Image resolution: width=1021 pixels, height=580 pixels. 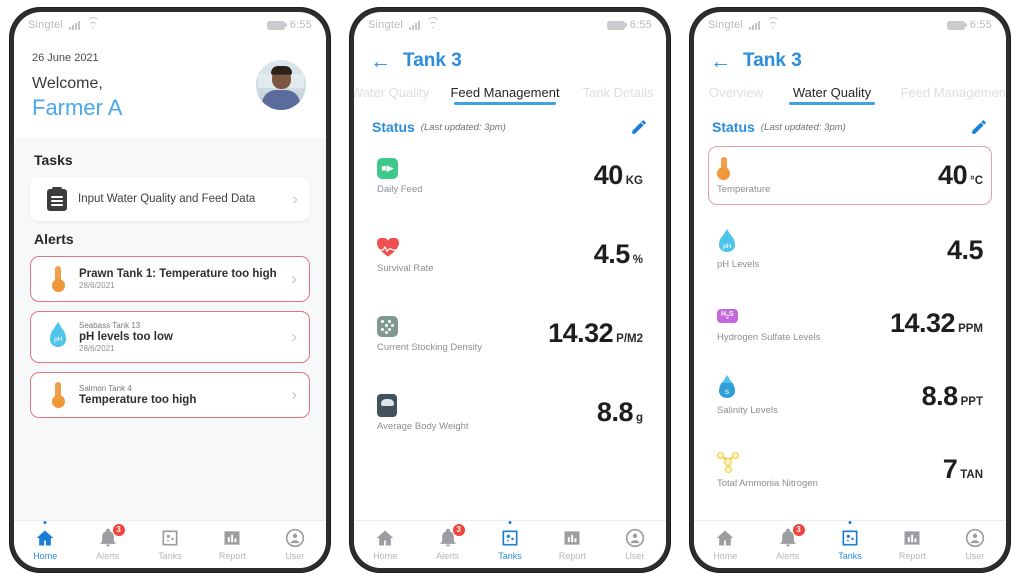 What do you see at coordinates (608, 175) in the screenshot?
I see `metric-value: 40` at bounding box center [608, 175].